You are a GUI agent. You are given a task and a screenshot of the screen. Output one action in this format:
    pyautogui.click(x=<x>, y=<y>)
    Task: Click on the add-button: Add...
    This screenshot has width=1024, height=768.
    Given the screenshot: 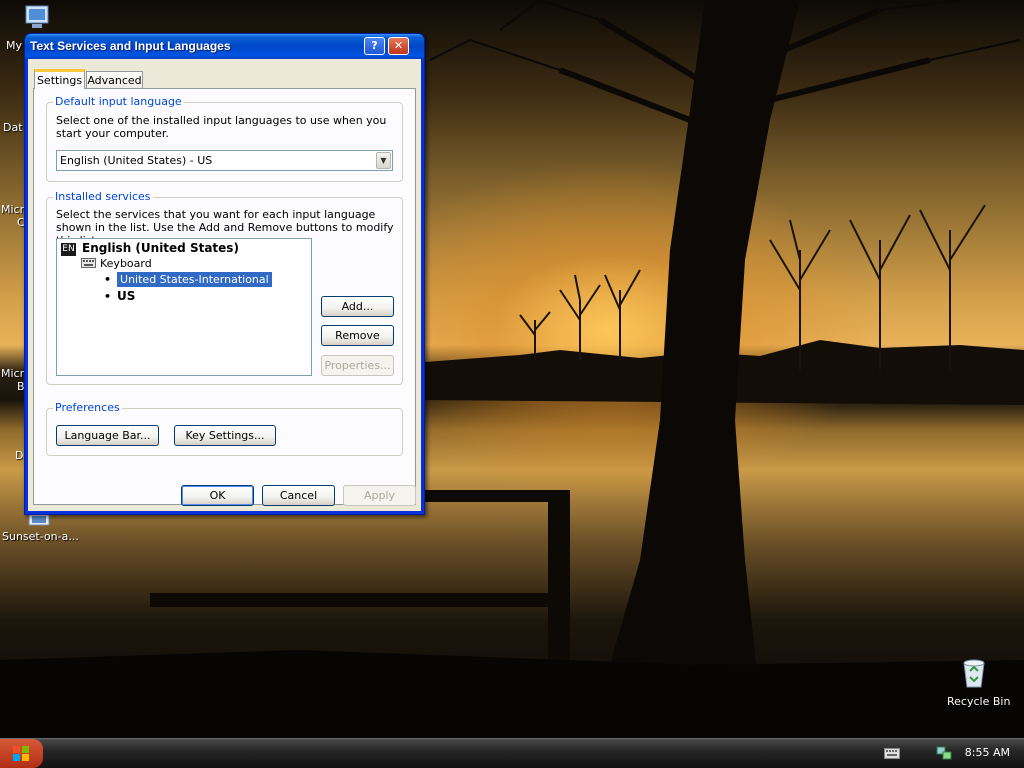 What is the action you would take?
    pyautogui.click(x=357, y=306)
    